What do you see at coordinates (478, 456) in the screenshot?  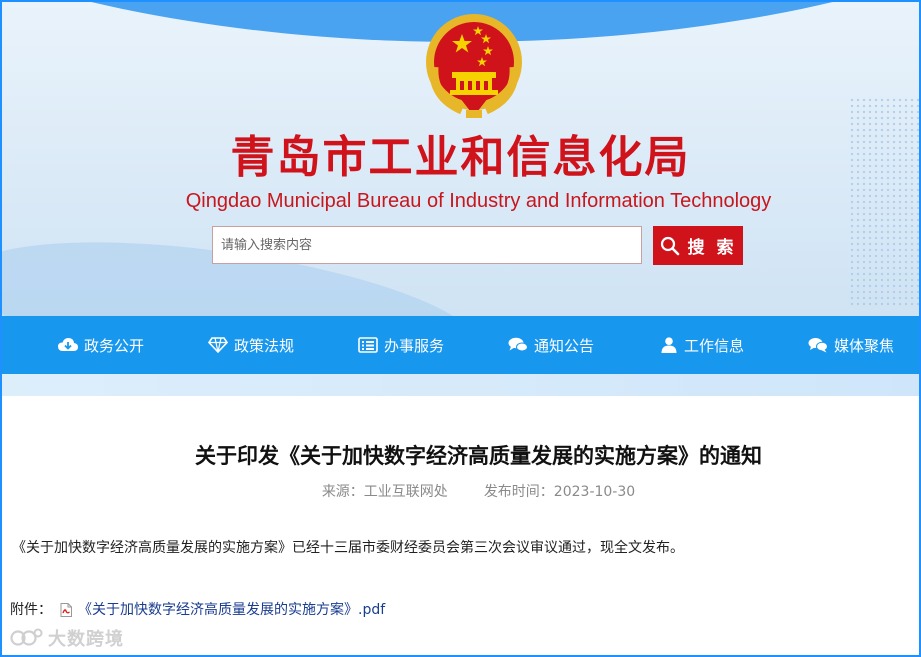 I see `article-title: 关于印发《关于加快数字经济高质量发展的实施方案》的通知` at bounding box center [478, 456].